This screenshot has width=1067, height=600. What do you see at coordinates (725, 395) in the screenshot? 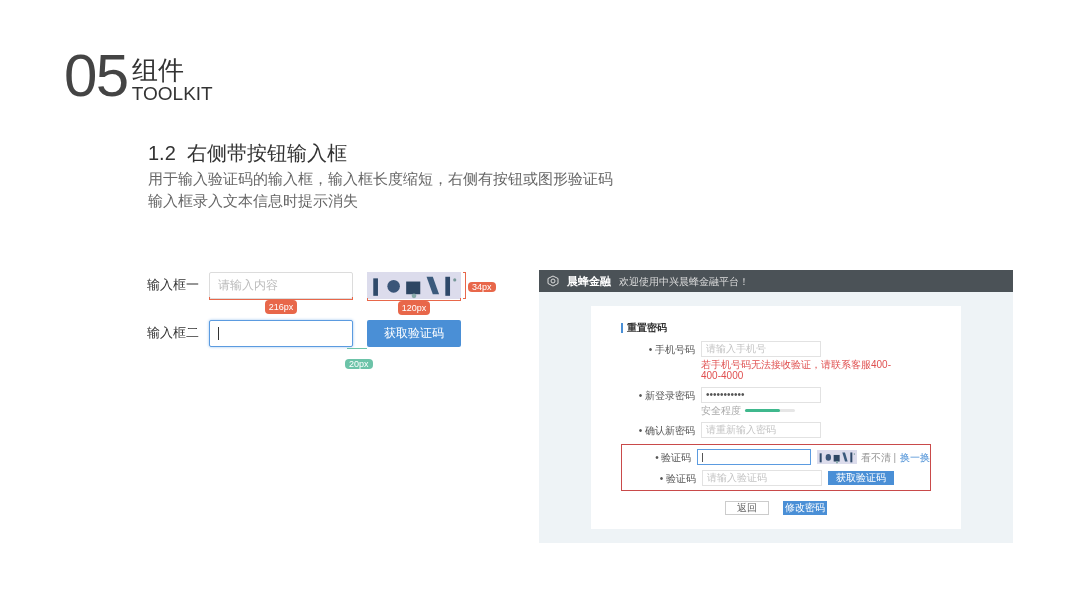
I see `password-value: •••••••••••` at bounding box center [725, 395].